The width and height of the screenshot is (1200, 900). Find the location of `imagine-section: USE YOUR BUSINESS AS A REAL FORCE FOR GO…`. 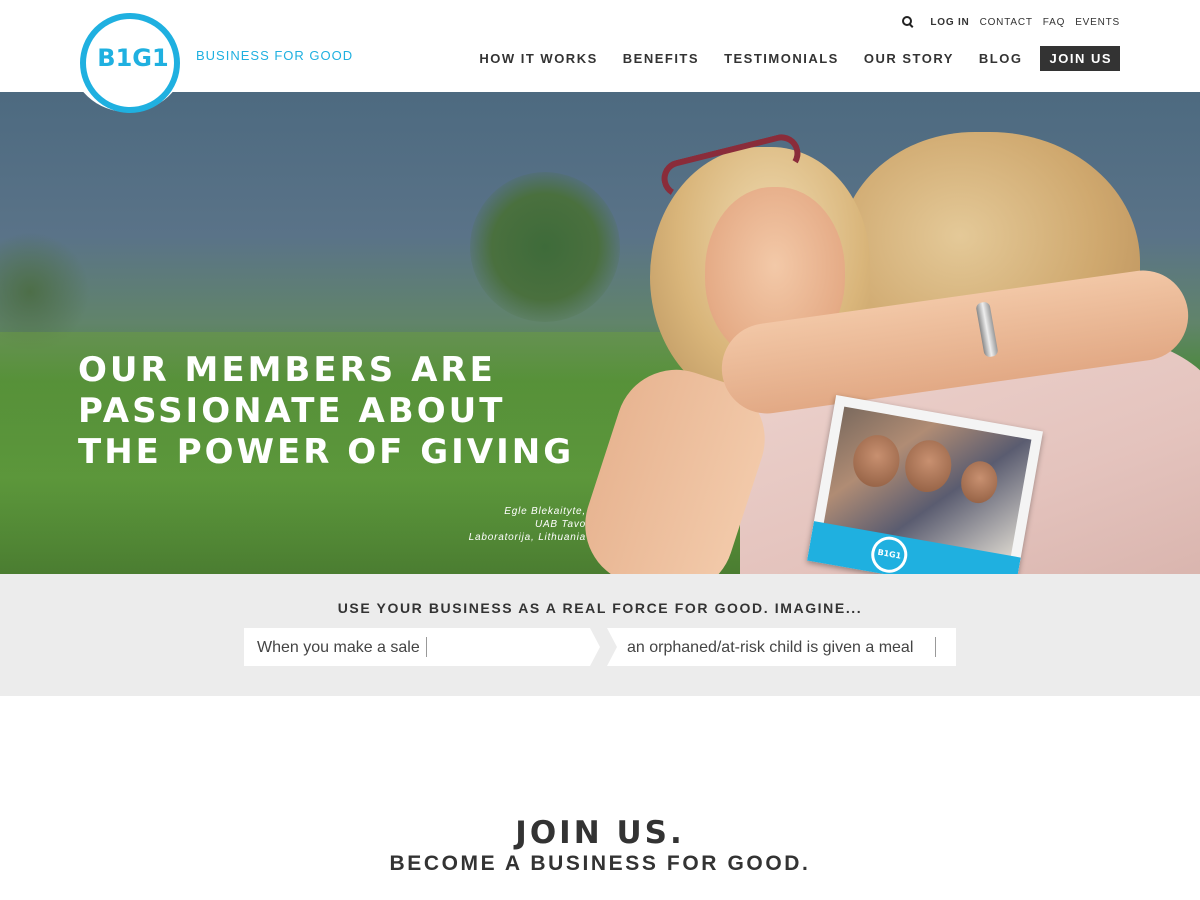

imagine-section: USE YOUR BUSINESS AS A REAL FORCE FOR GO… is located at coordinates (600, 635).